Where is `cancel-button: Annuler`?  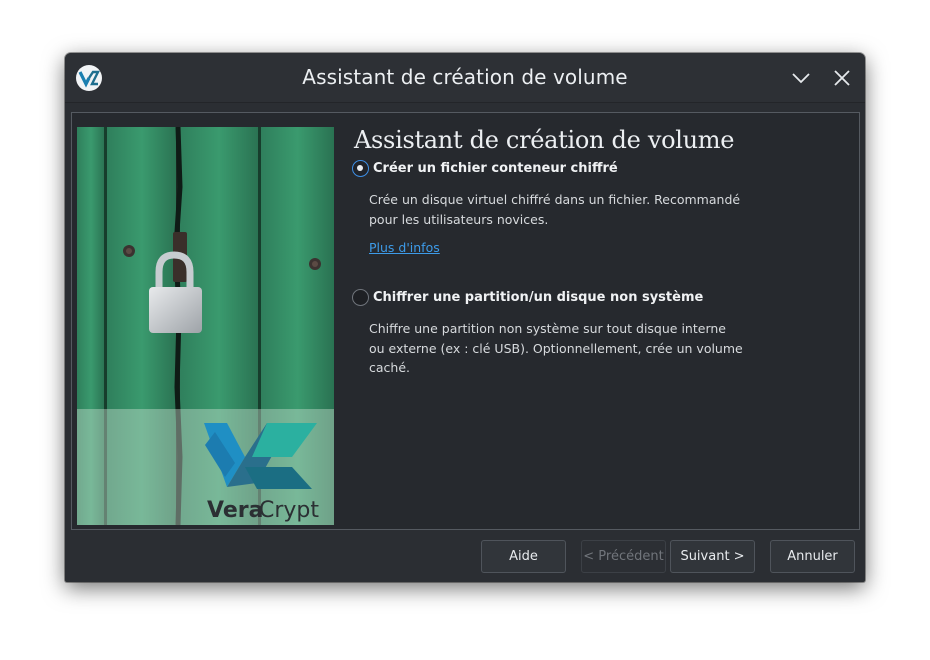 cancel-button: Annuler is located at coordinates (812, 556).